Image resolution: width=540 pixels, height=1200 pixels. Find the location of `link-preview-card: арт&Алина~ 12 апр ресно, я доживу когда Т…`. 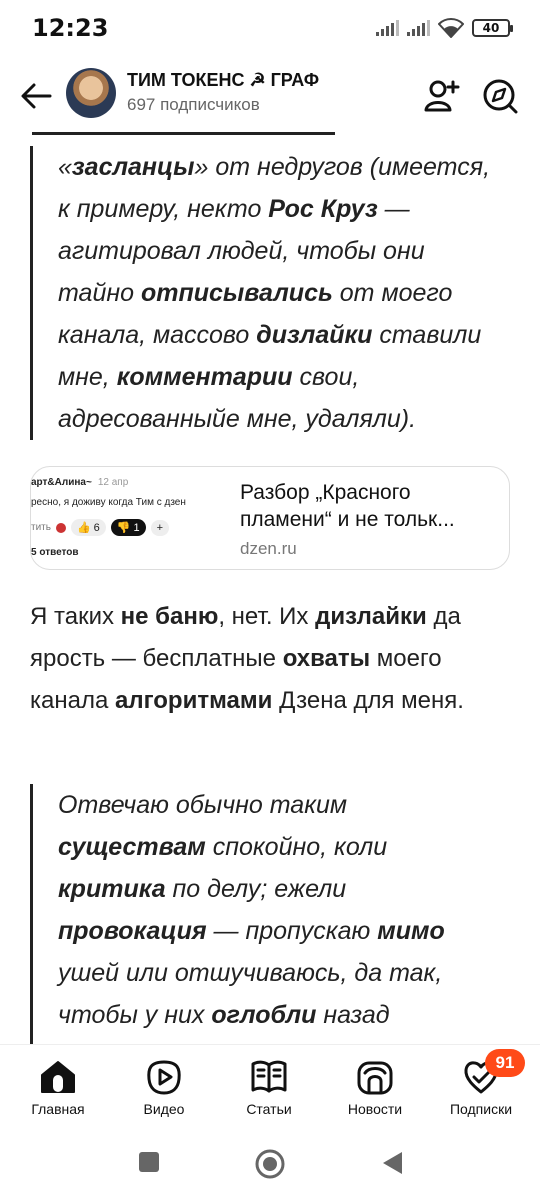

link-preview-card: арт&Алина~ 12 апр ресно, я доживу когда Т… is located at coordinates (270, 518).